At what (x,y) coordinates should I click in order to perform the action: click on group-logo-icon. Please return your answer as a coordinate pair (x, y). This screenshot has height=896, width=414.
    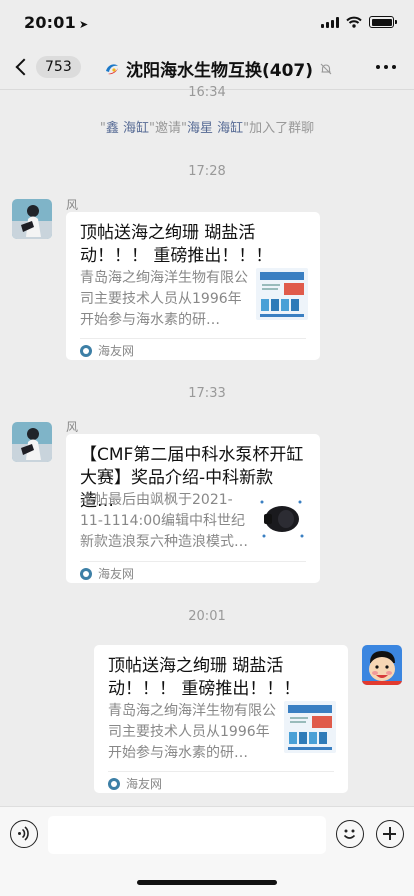
    Looking at the image, I should click on (112, 68).